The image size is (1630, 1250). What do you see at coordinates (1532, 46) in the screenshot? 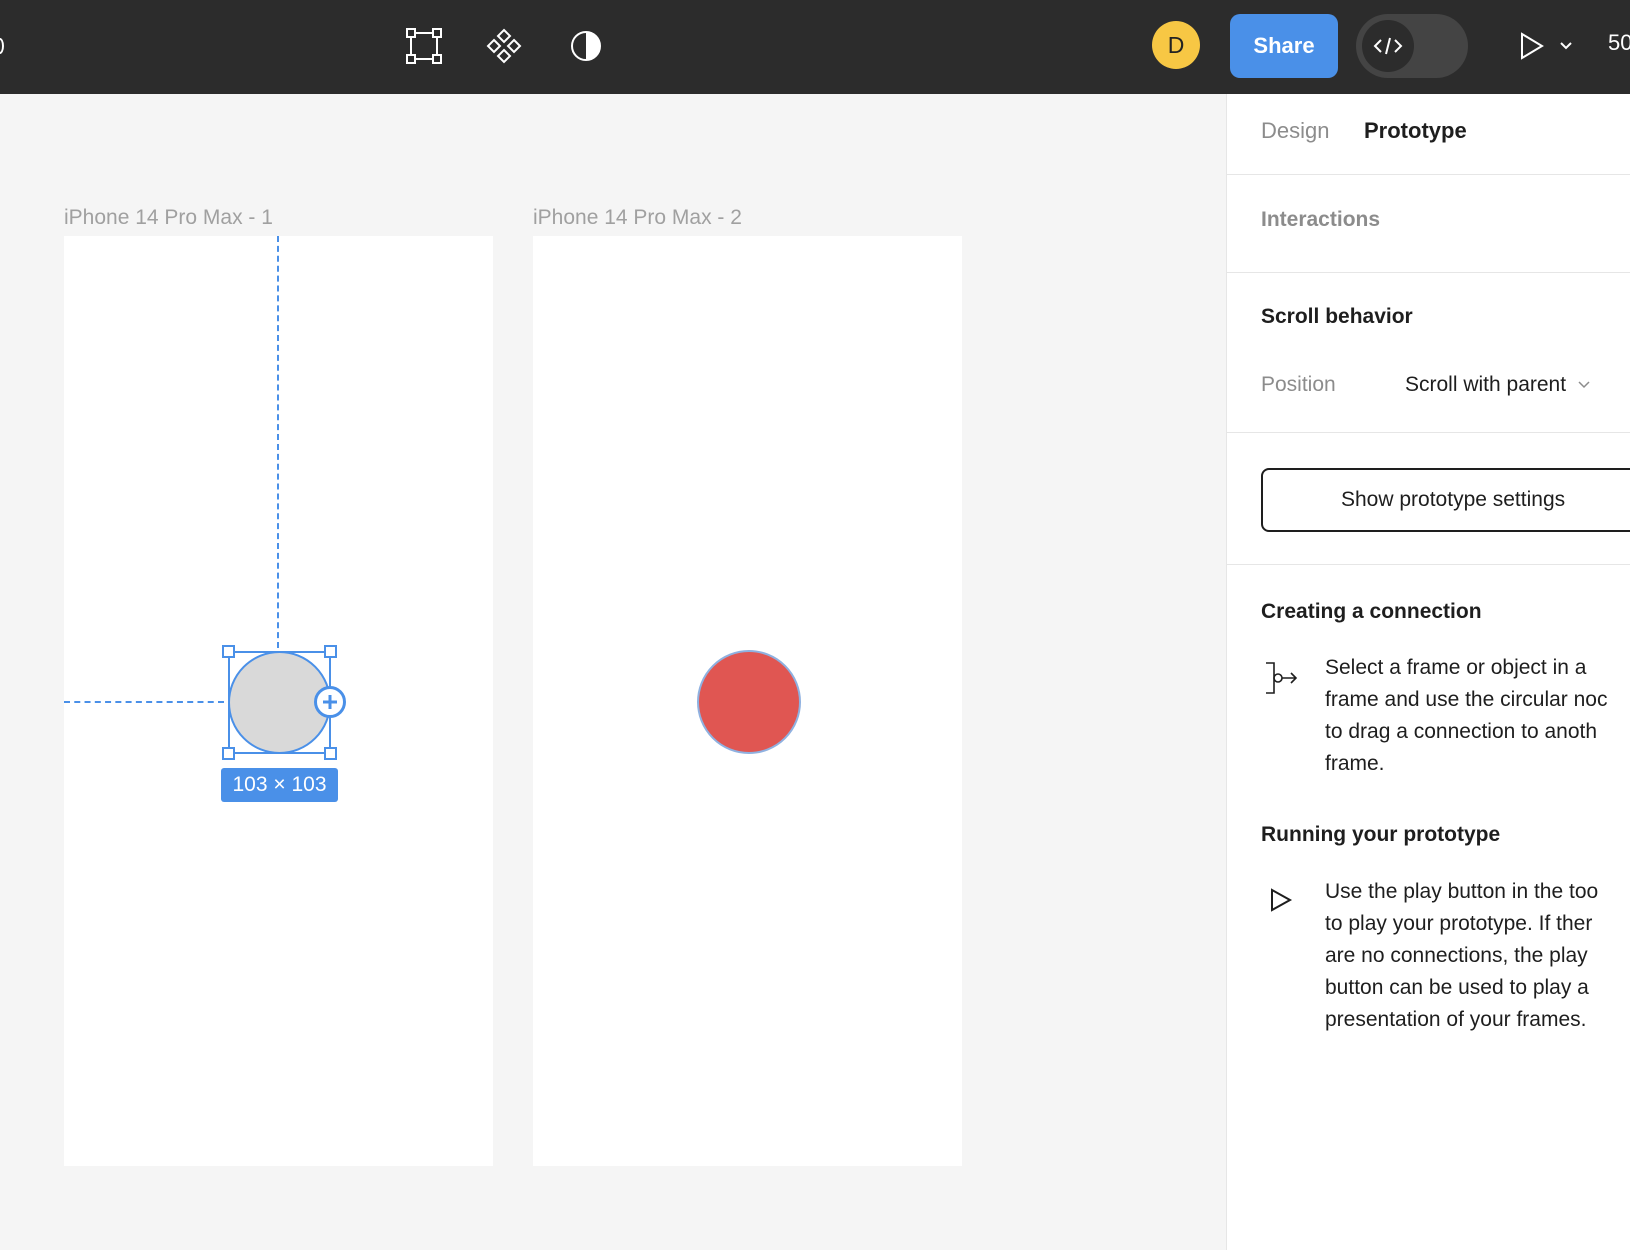
I see `play-icon` at bounding box center [1532, 46].